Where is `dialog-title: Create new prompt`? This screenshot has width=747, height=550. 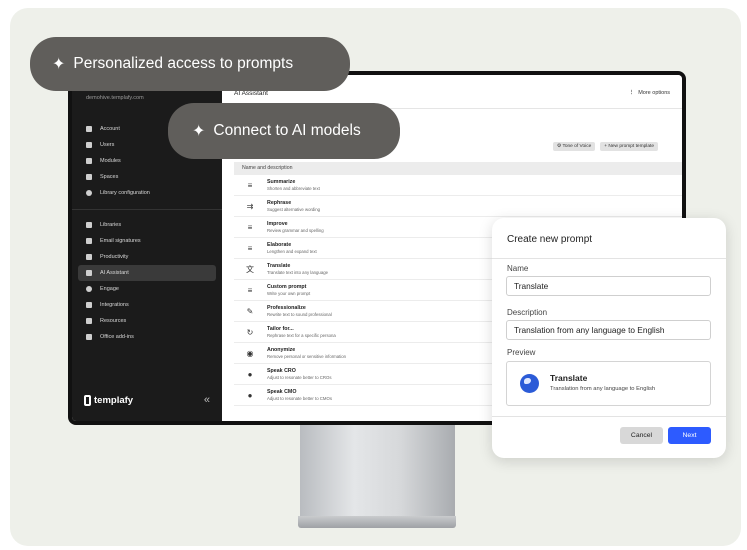
dialog-title: Create new prompt is located at coordinates (550, 239).